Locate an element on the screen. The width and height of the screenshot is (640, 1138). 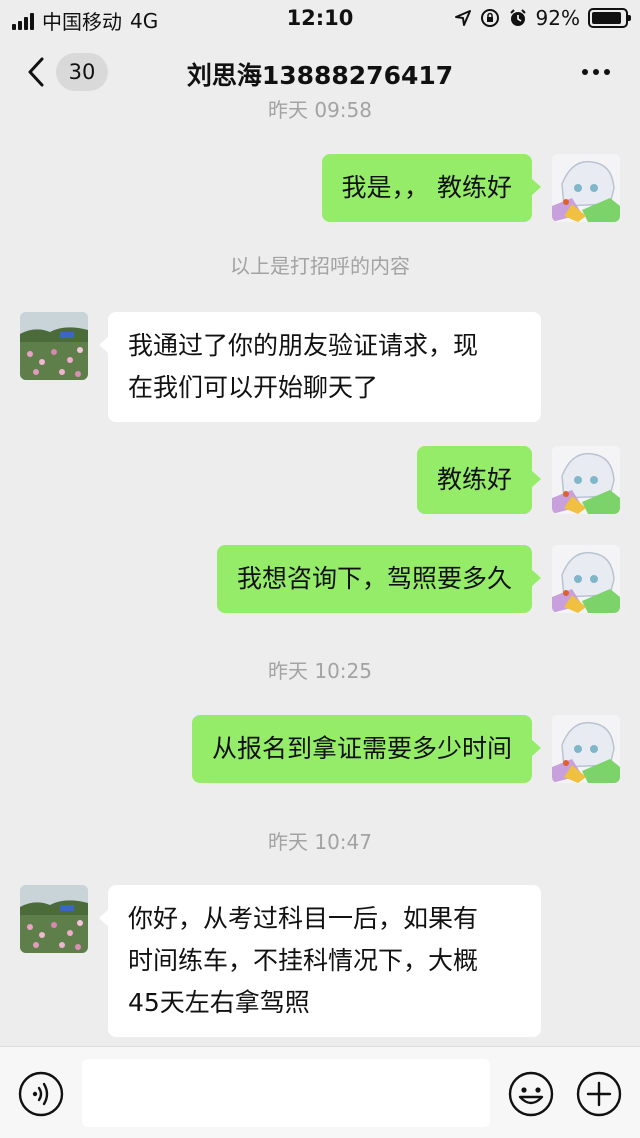
sent-message: 从报名到拿证需要多少时间 is located at coordinates (366, 749).